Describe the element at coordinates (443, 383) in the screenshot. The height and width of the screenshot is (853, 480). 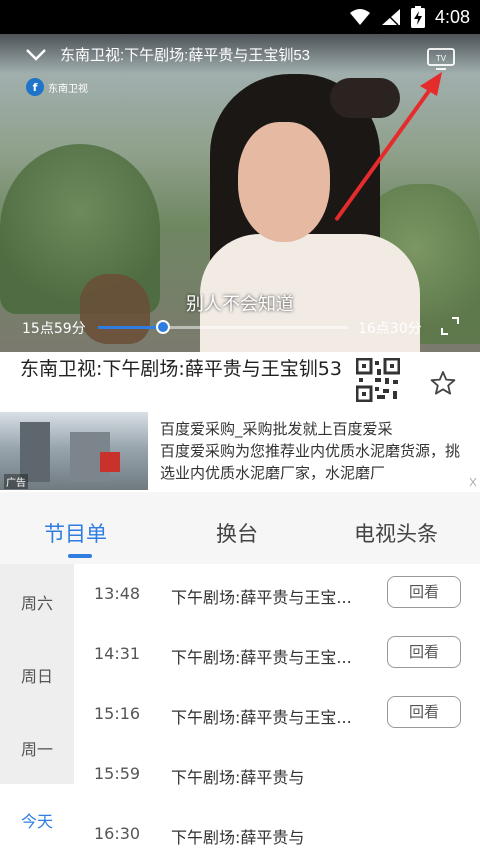
I see `star-favorite-icon` at that location.